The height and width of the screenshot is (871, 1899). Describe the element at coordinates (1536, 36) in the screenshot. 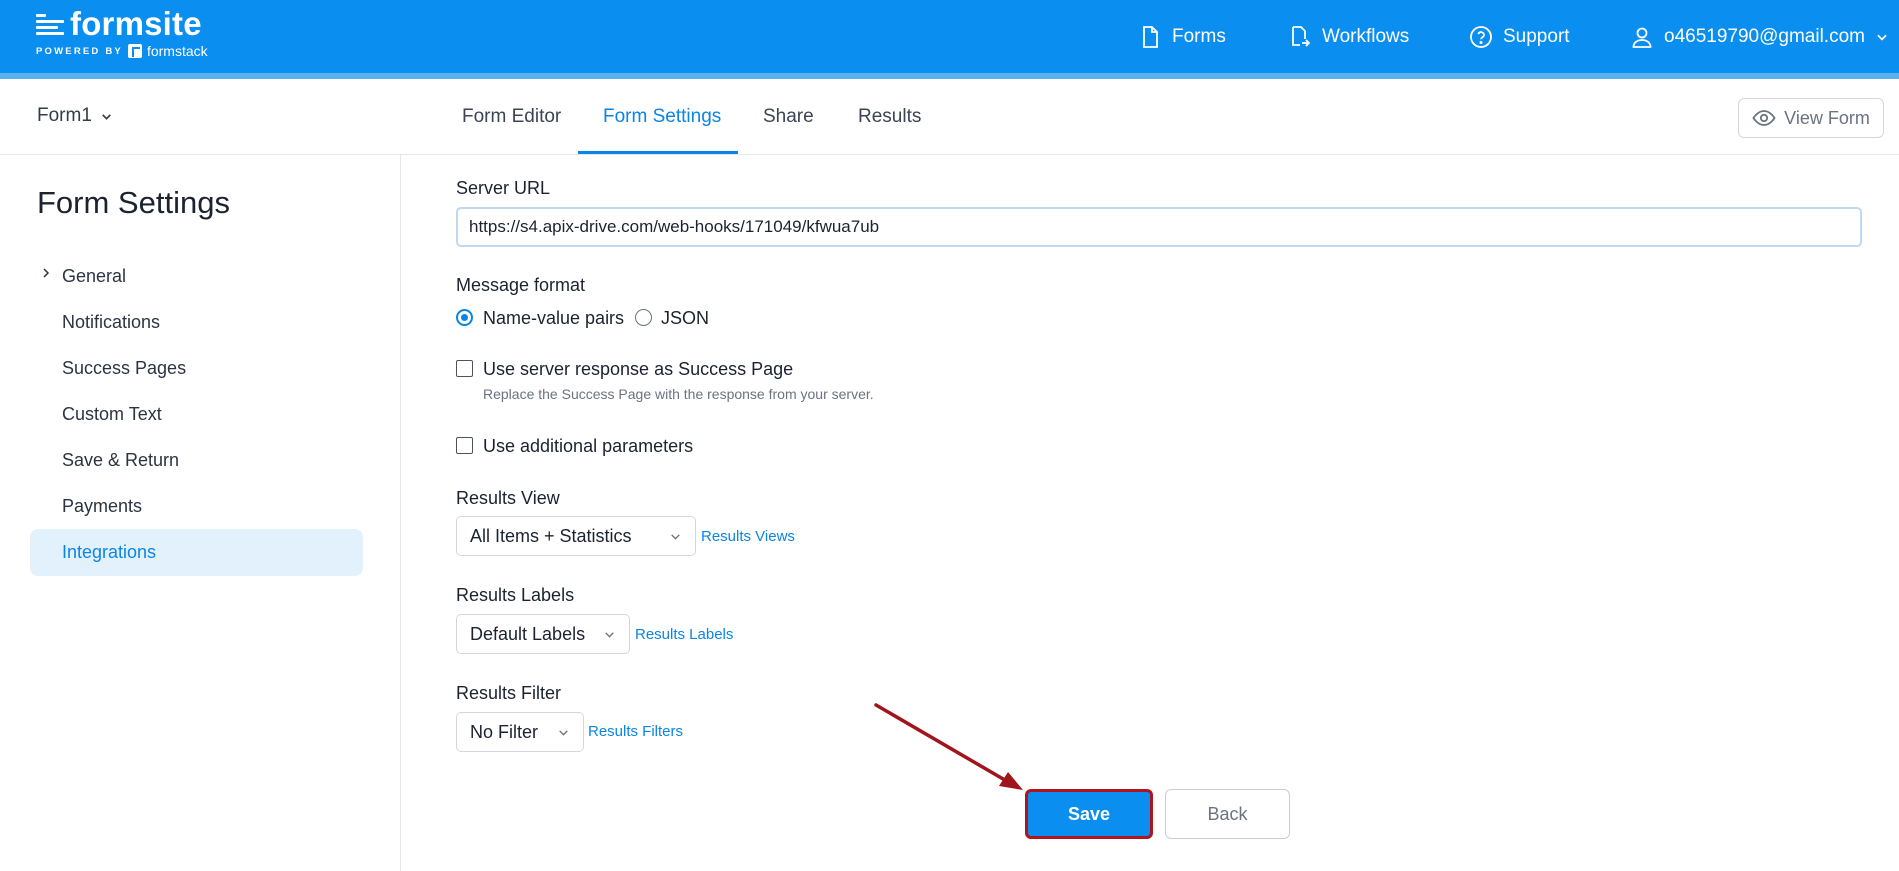

I see `nav-support-label: Support` at that location.